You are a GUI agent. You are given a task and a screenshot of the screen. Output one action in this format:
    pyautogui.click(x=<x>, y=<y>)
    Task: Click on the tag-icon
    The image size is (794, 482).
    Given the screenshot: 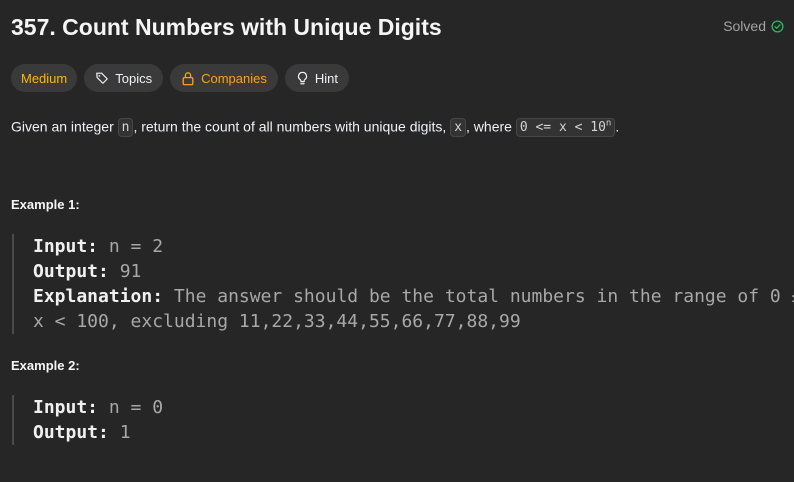 What is the action you would take?
    pyautogui.click(x=102, y=78)
    